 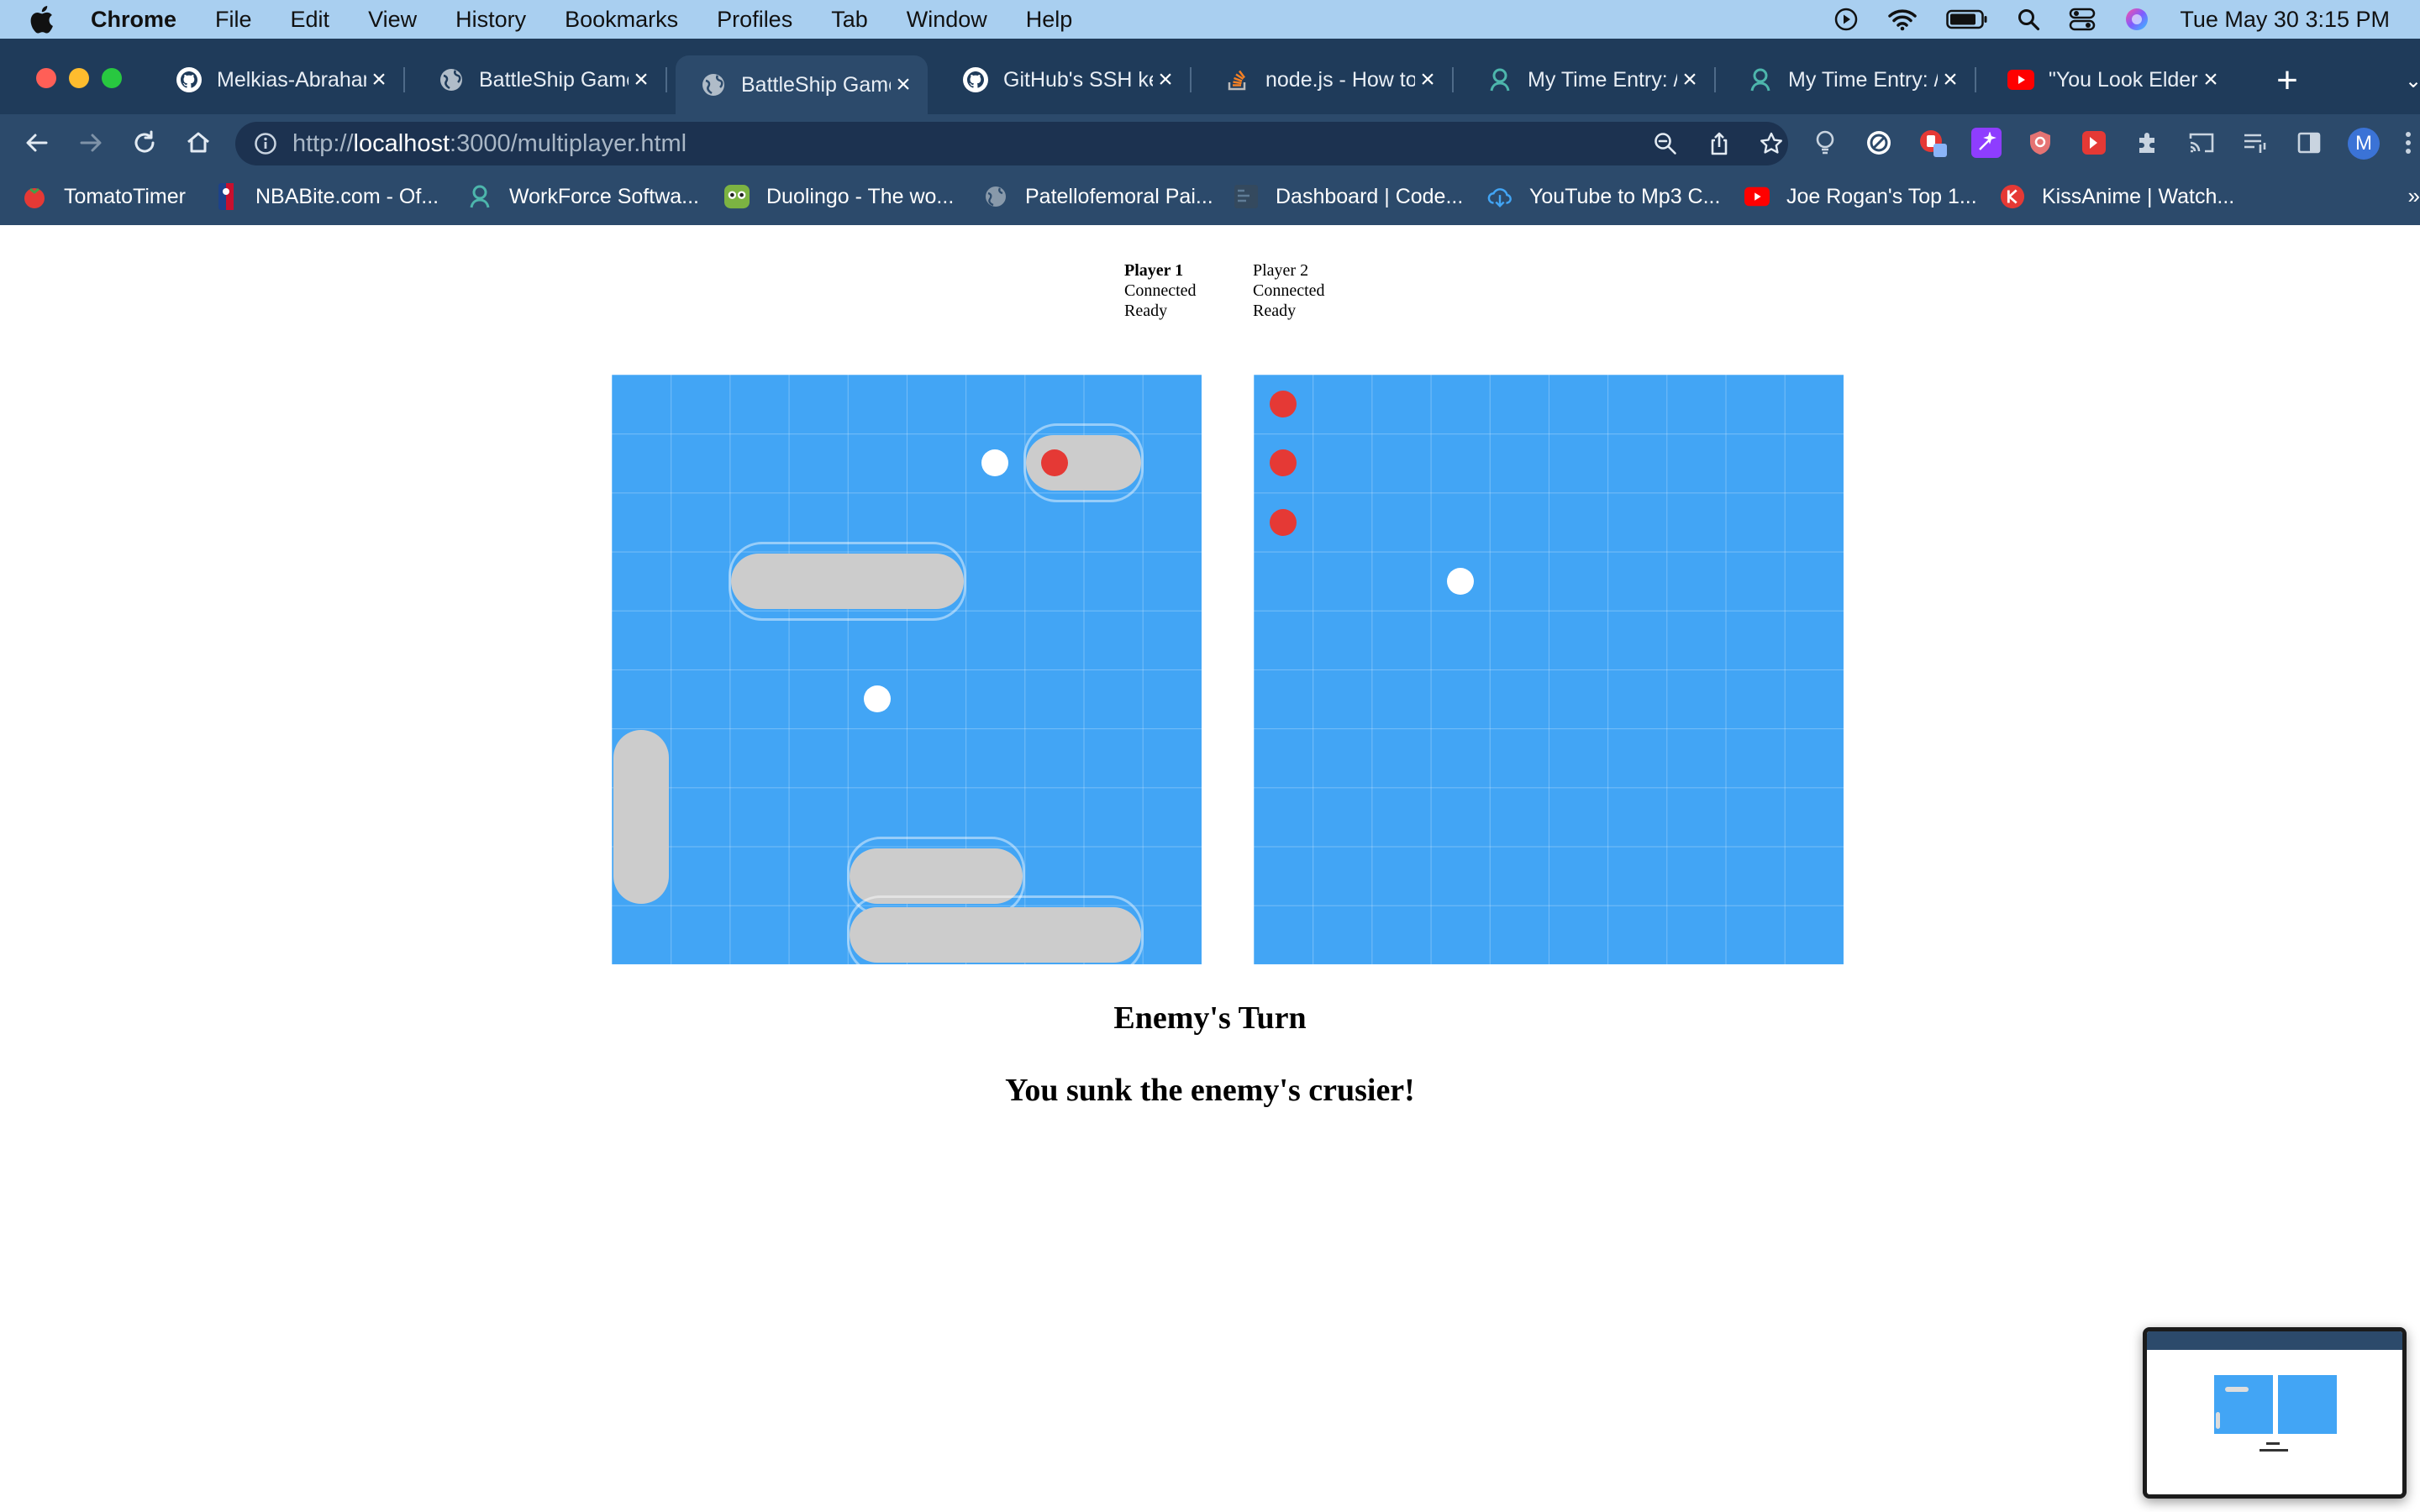 I want to click on stackoverflow-icon, so click(x=1237, y=80).